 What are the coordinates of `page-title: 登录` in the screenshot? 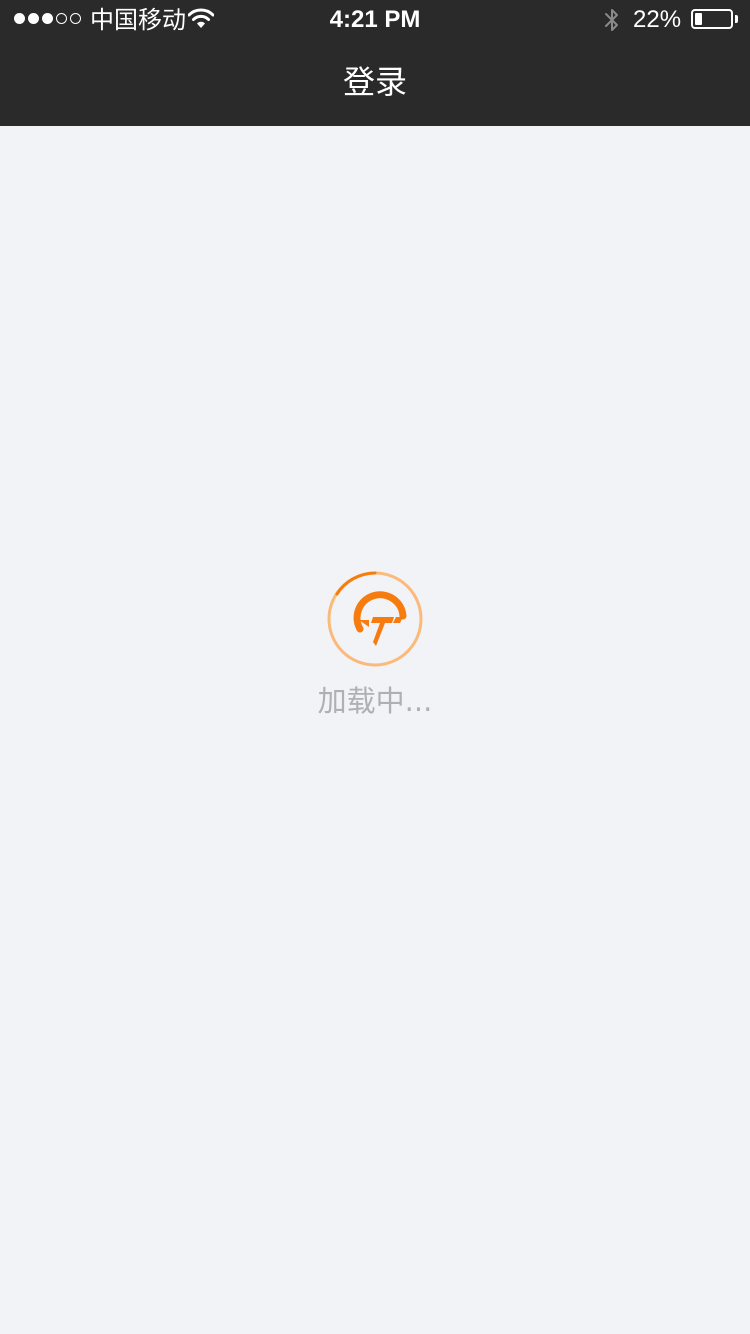 It's located at (374, 82).